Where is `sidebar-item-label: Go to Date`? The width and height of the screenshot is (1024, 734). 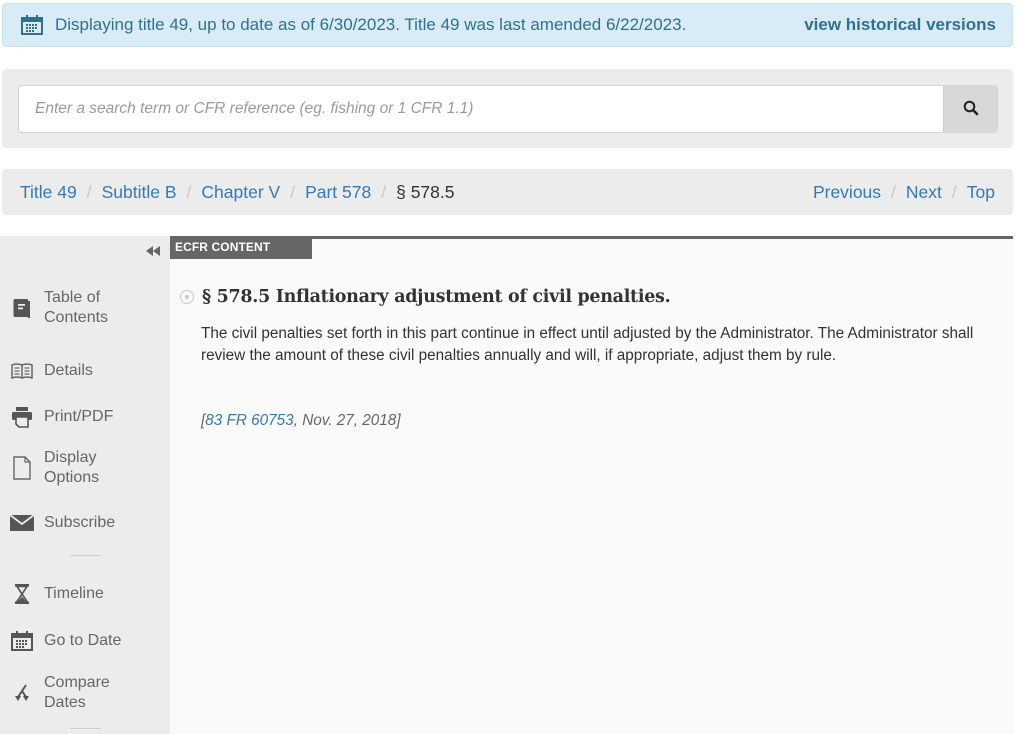
sidebar-item-label: Go to Date is located at coordinates (83, 640).